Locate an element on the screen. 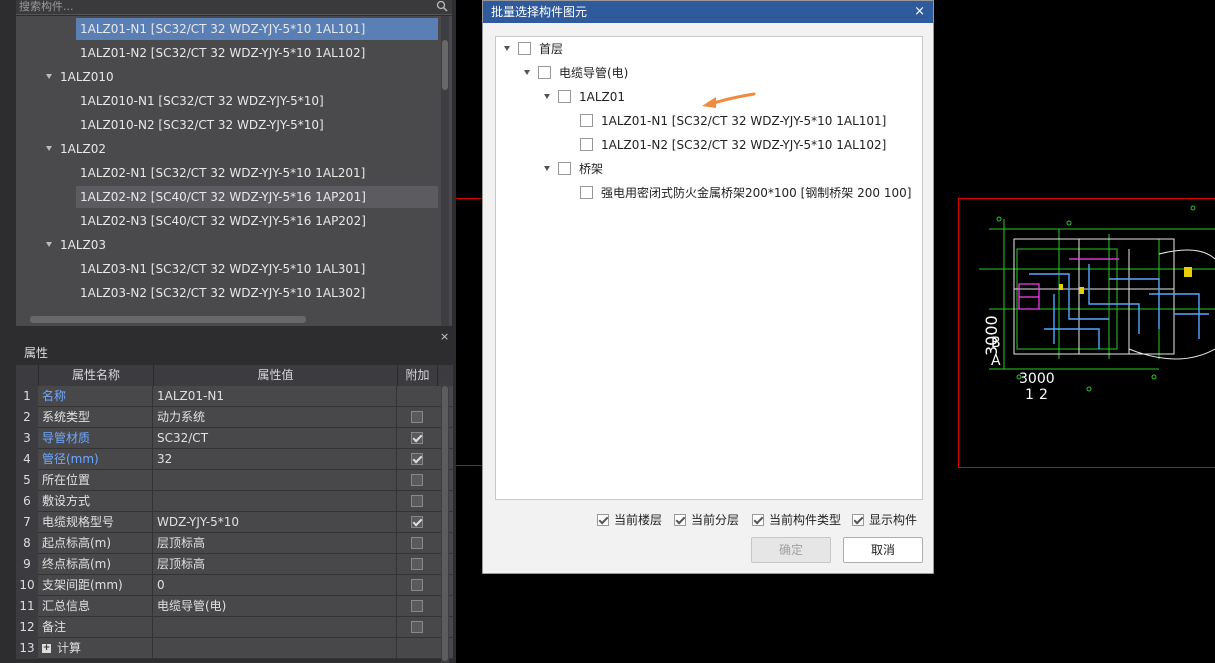 The width and height of the screenshot is (1215, 663). property-value: SC32/CT is located at coordinates (275, 438).